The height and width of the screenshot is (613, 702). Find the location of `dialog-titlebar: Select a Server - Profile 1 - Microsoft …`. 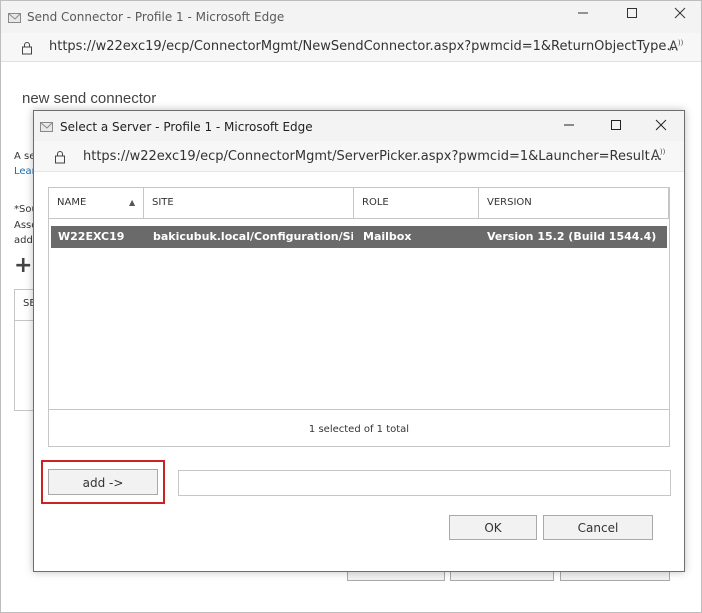

dialog-titlebar: Select a Server - Profile 1 - Microsoft … is located at coordinates (359, 126).